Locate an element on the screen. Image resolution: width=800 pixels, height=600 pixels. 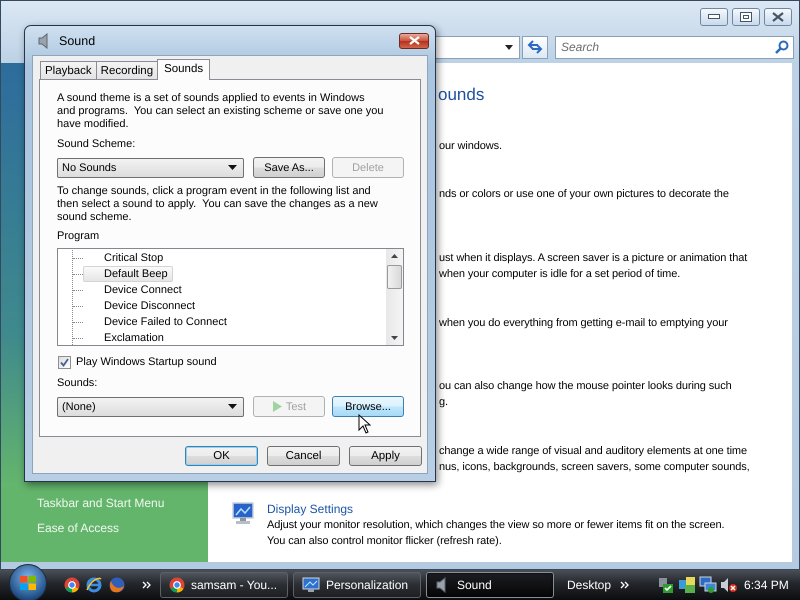
scroll-thumb is located at coordinates (394, 277).